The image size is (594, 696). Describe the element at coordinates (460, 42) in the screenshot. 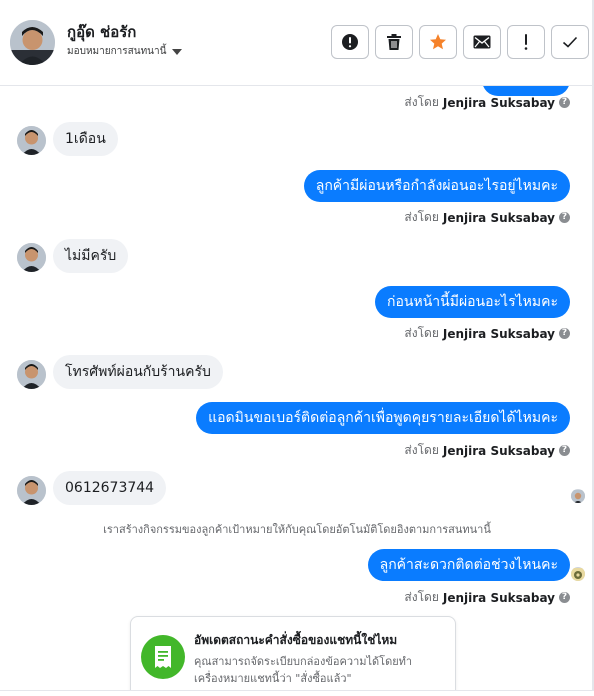

I see `conversation-toolbar` at that location.